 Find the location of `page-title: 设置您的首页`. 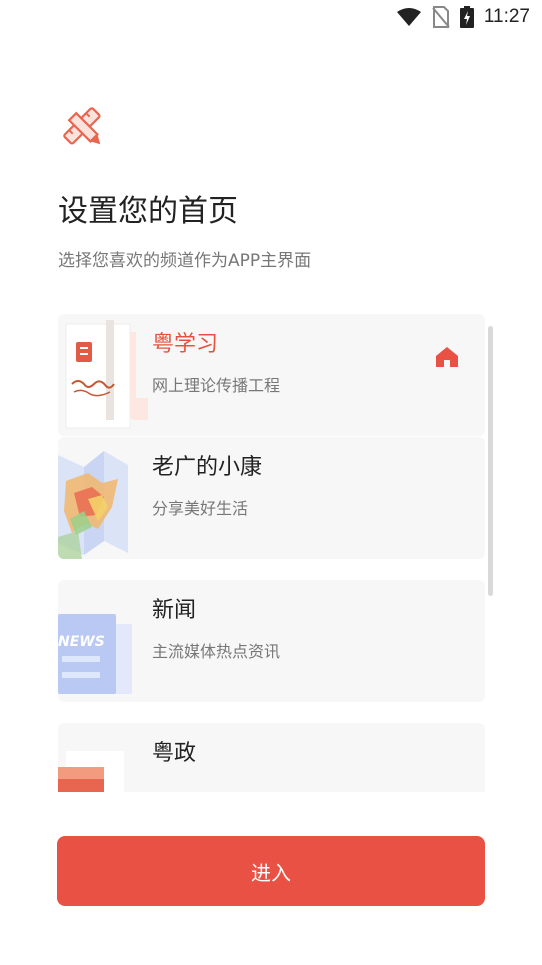

page-title: 设置您的首页 is located at coordinates (148, 211).